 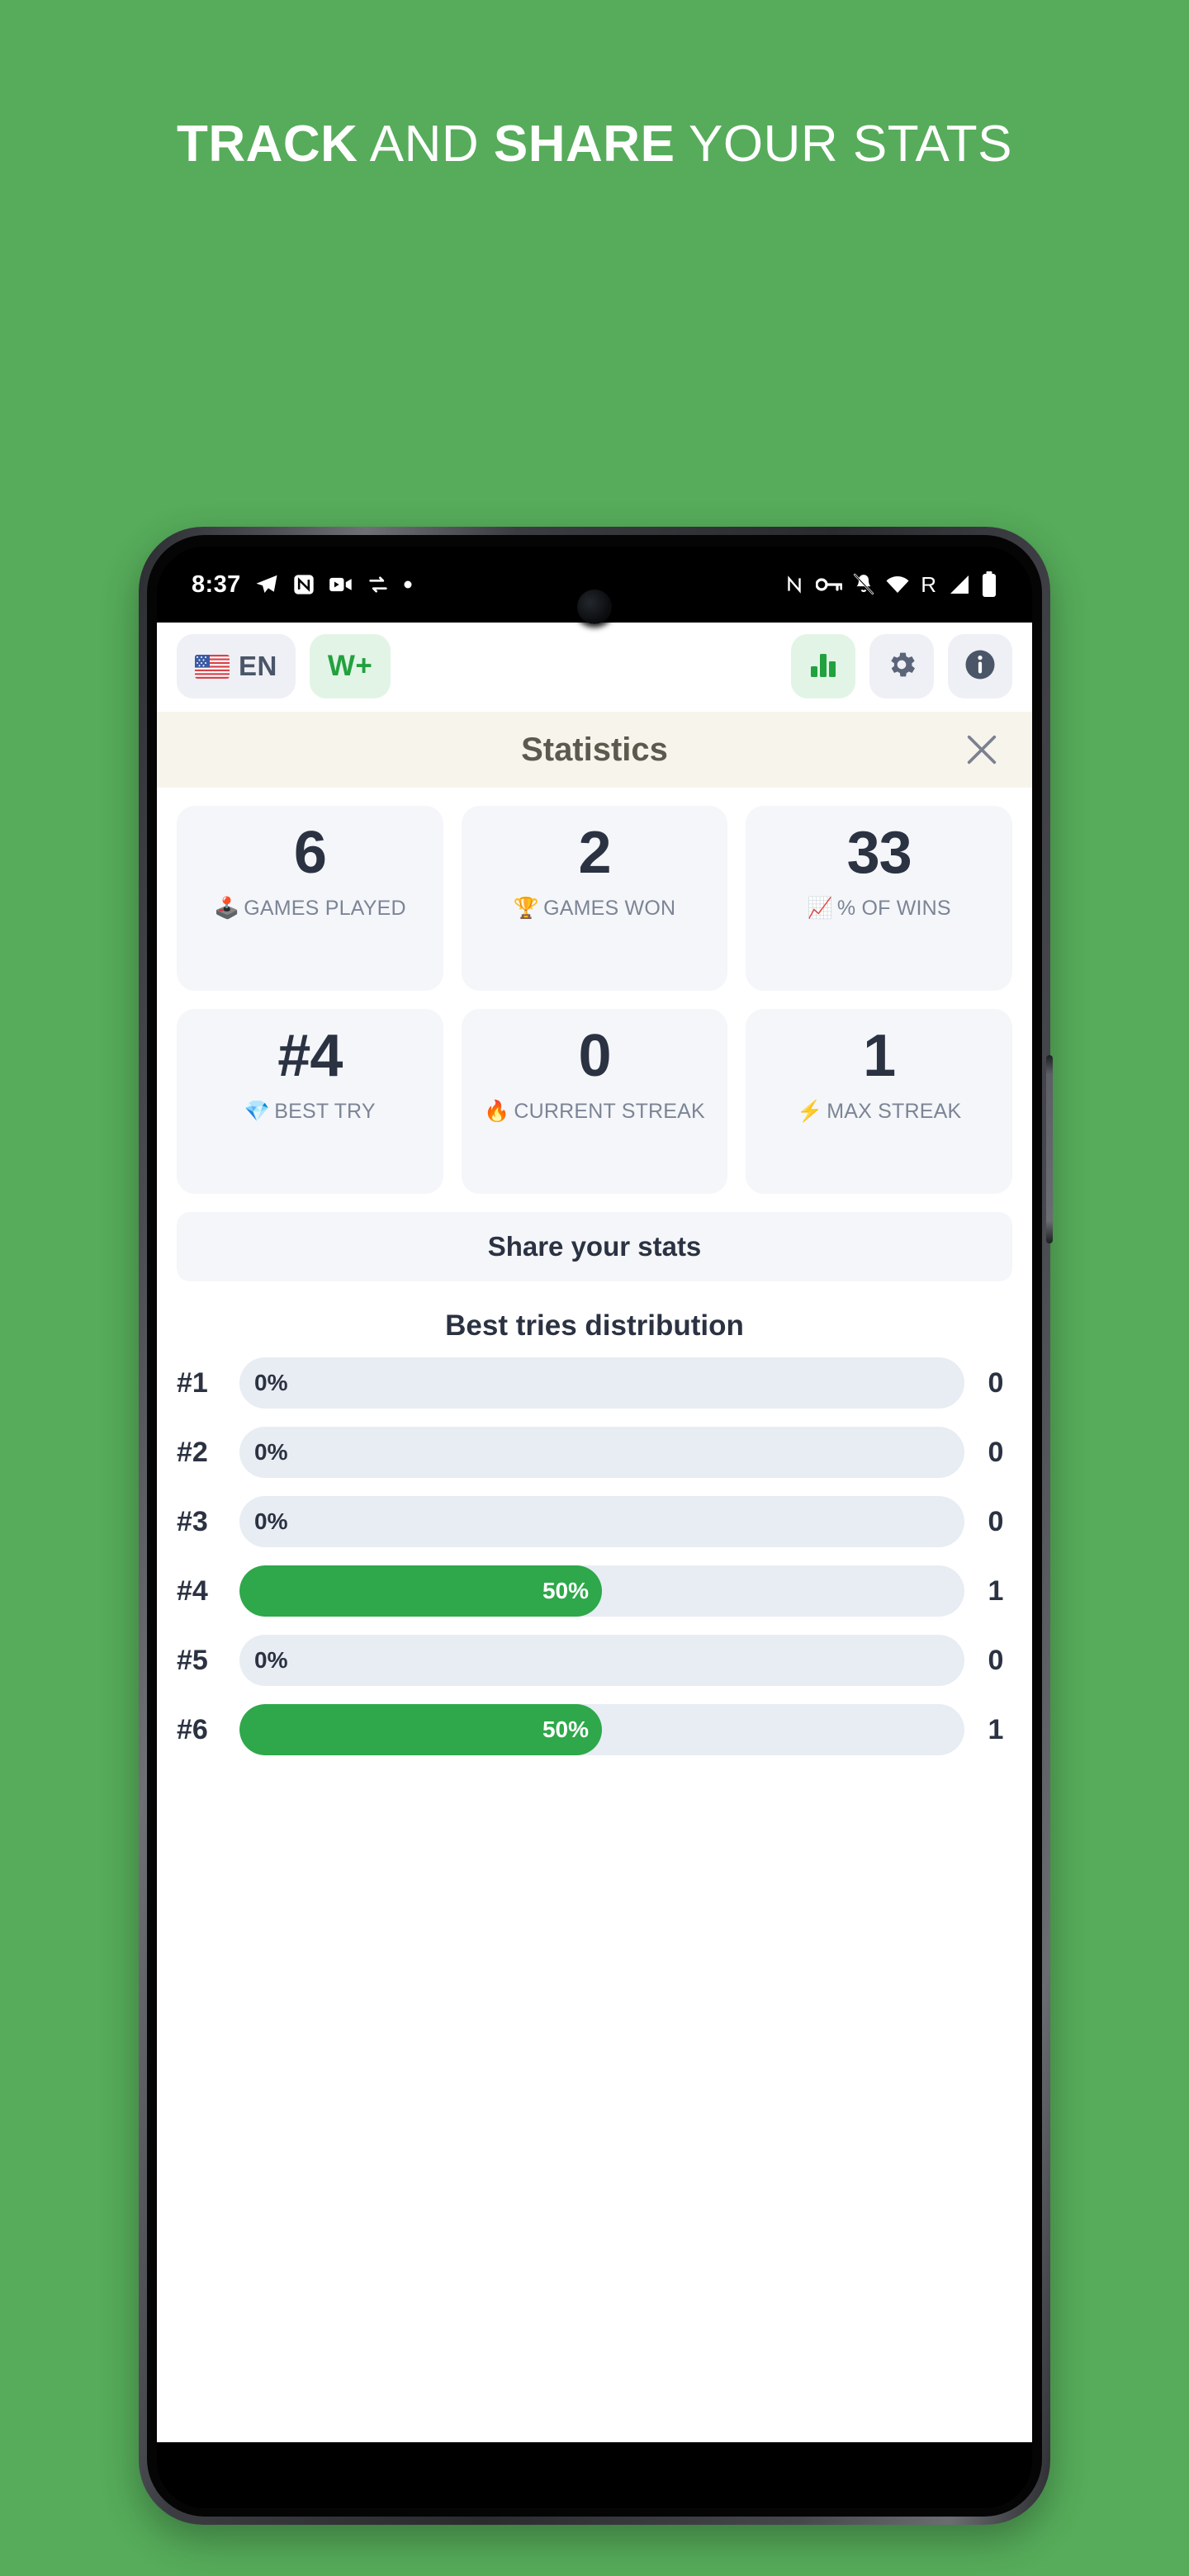 I want to click on silent-bell-icon, so click(x=863, y=584).